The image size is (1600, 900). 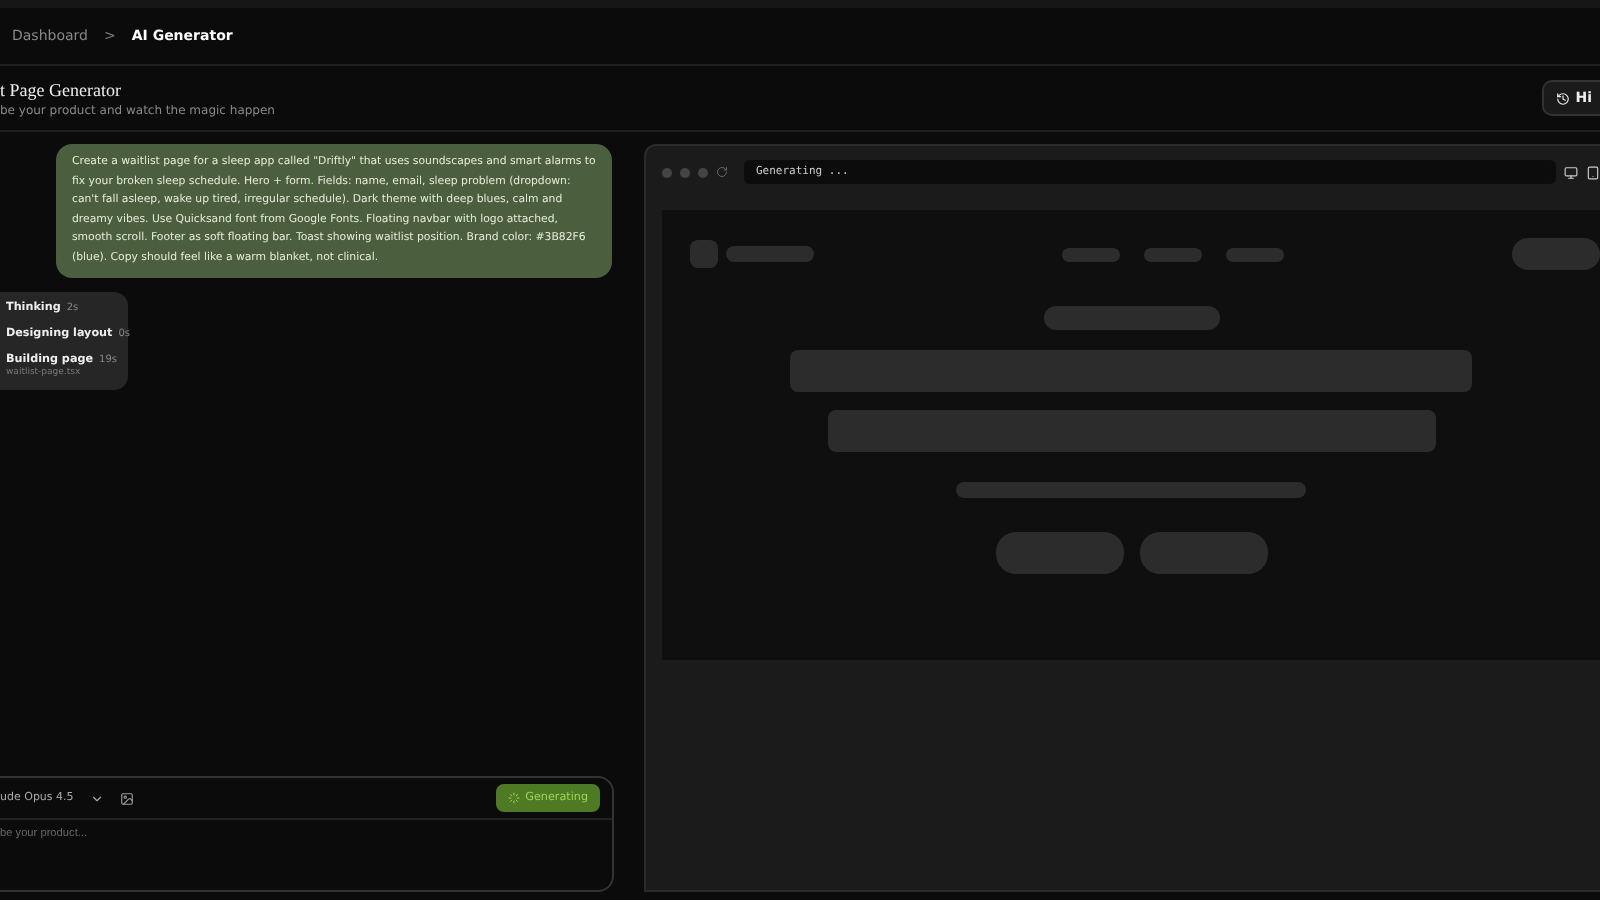 I want to click on page-title: t Page Generator, so click(x=61, y=89).